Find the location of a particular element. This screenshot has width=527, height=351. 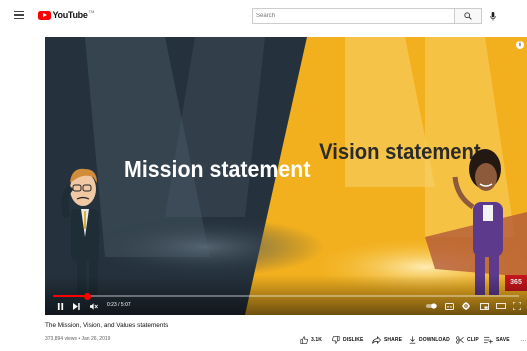

left-slide-text: Mission statement is located at coordinates (217, 169).